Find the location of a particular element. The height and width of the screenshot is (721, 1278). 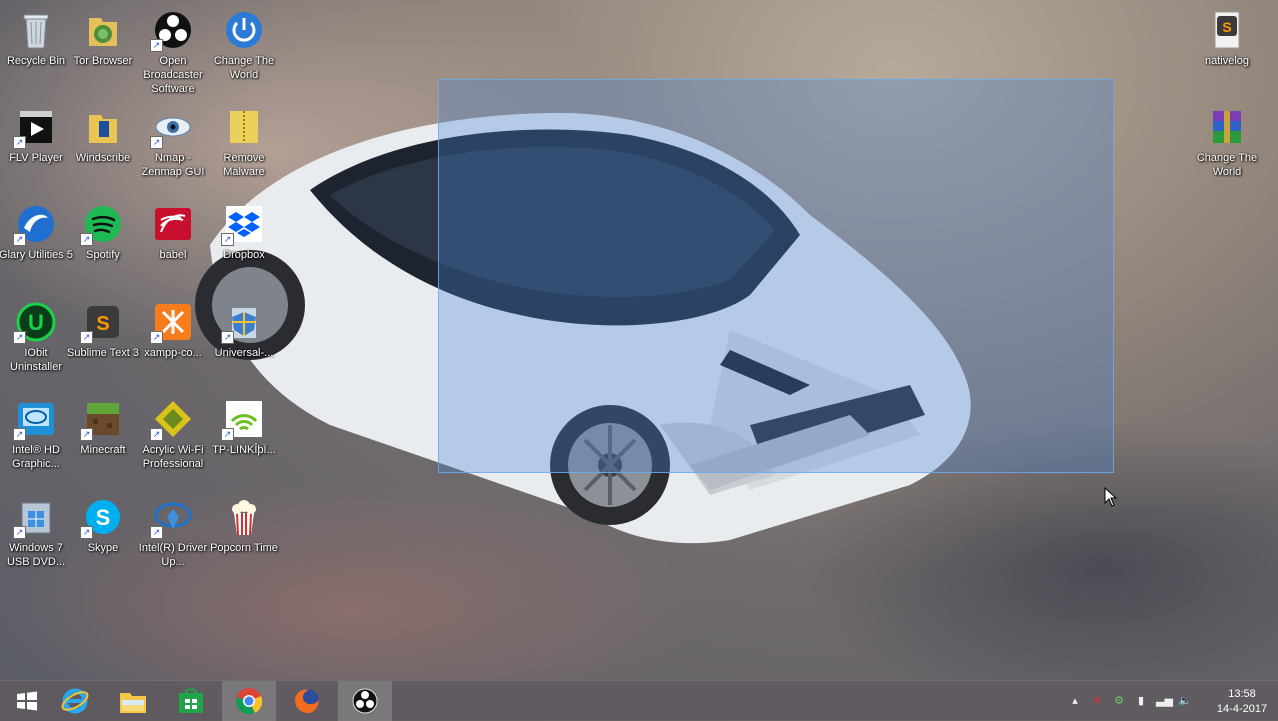

windows-start-icon is located at coordinates (27, 701).